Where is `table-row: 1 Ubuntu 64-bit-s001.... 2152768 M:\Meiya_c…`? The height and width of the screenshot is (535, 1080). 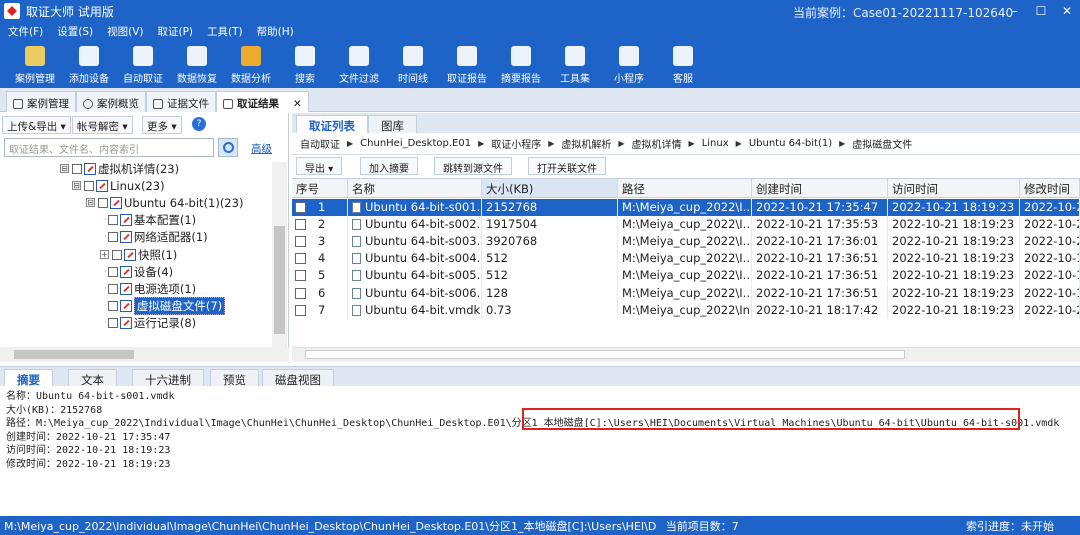
table-row: 1 Ubuntu 64-bit-s001.... 2152768 M:\Meiya_c… is located at coordinates (686, 207).